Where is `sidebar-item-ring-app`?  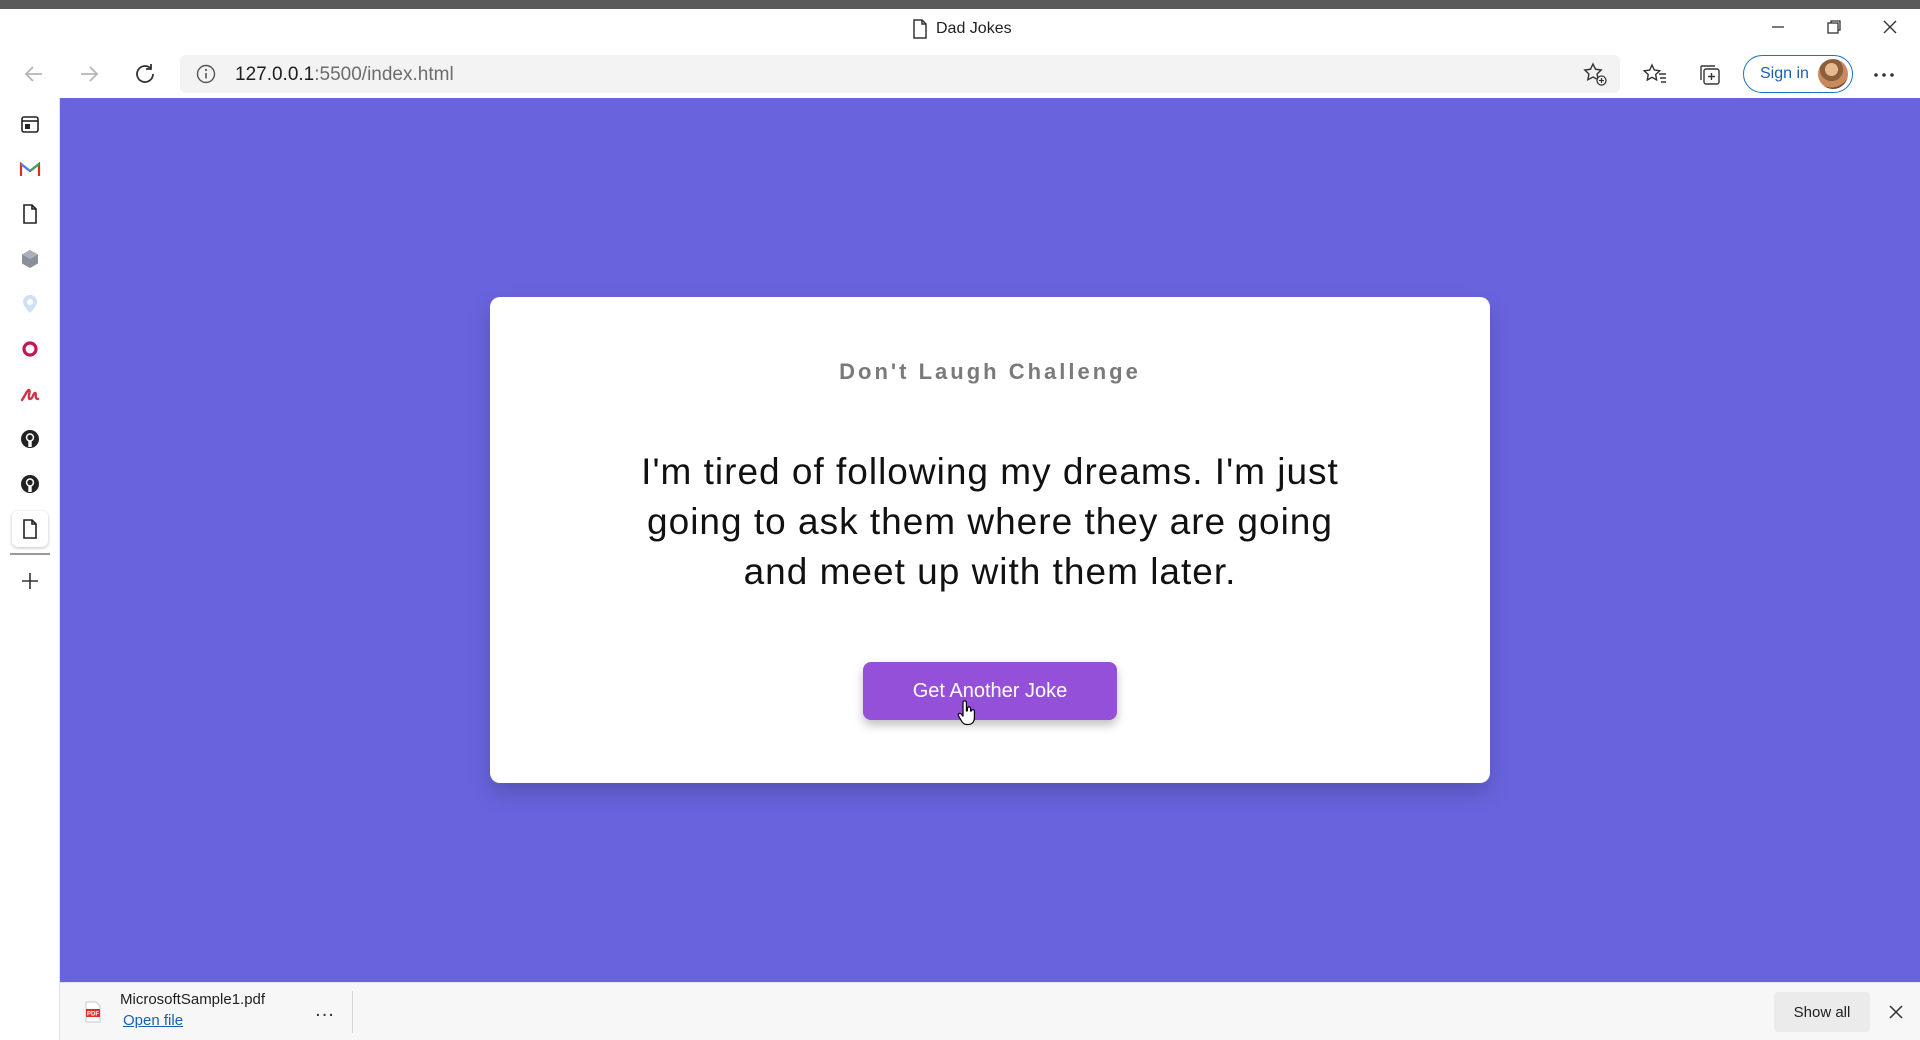
sidebar-item-ring-app is located at coordinates (30, 349).